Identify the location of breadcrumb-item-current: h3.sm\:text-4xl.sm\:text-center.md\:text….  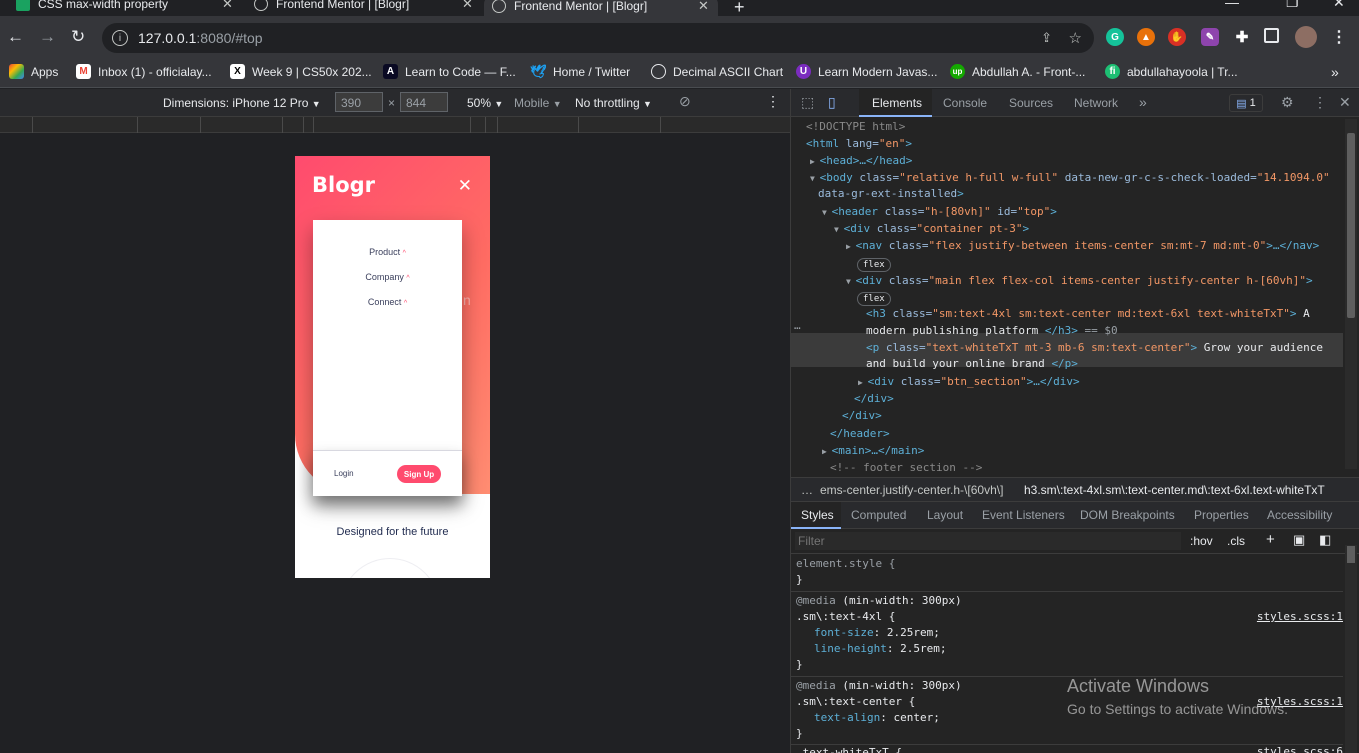
(1174, 490).